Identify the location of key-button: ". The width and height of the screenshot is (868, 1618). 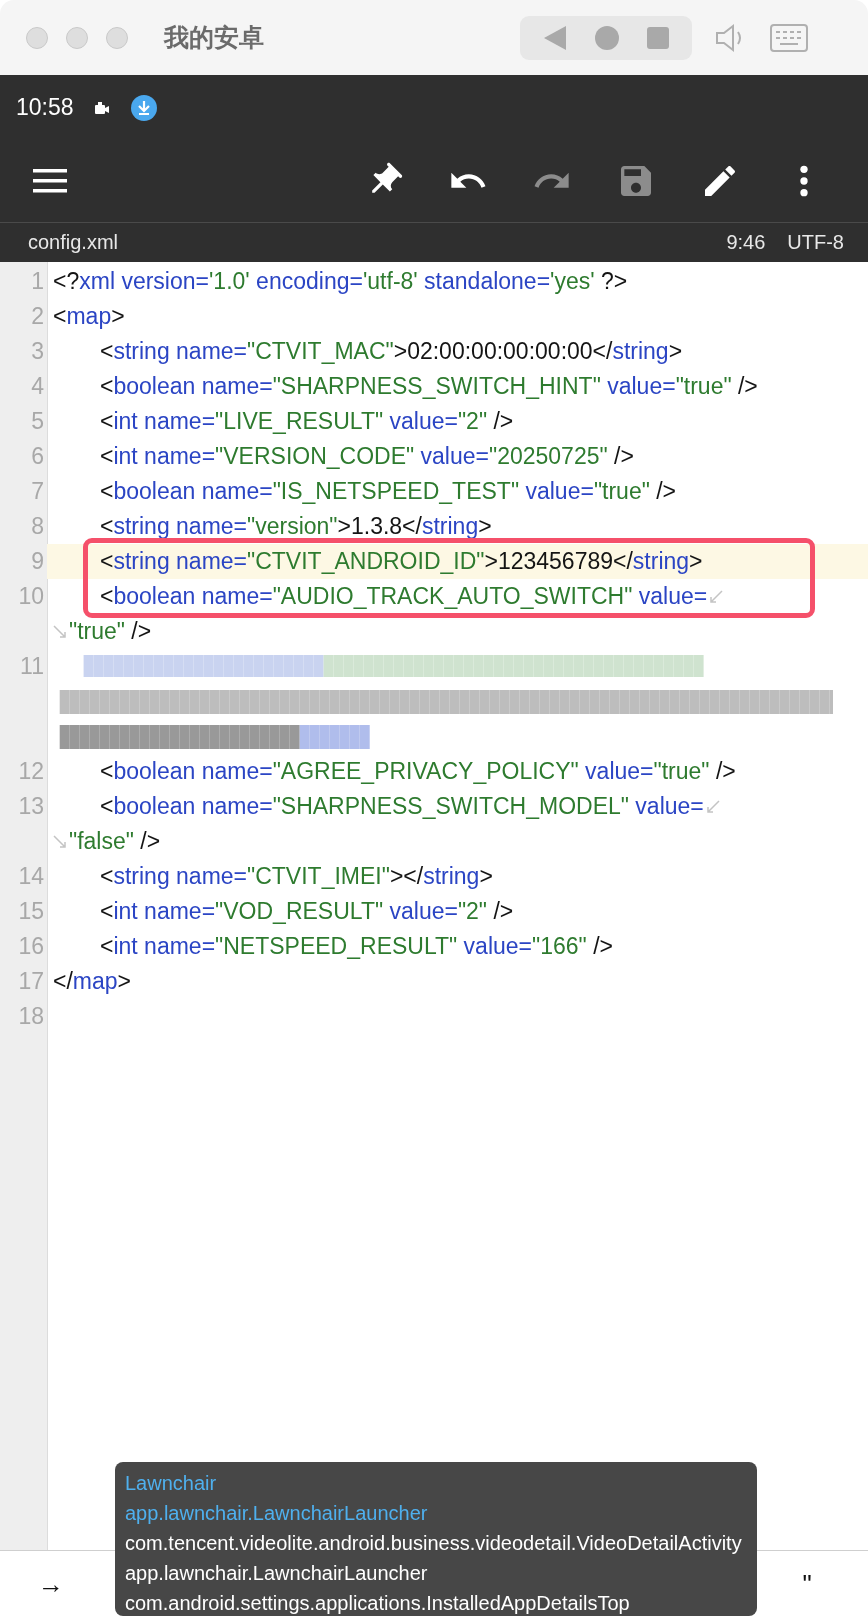
(807, 1584).